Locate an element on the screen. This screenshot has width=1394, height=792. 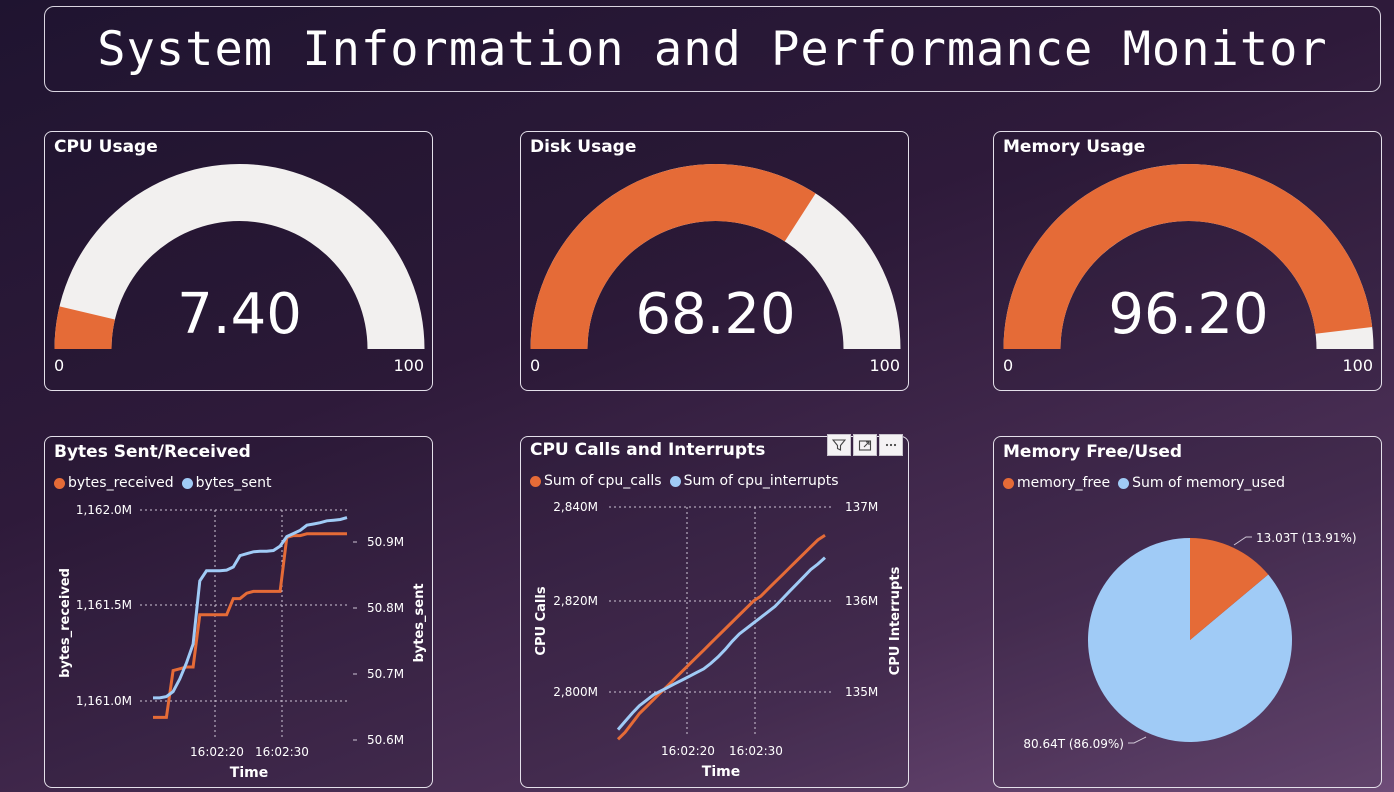
series-line-bytes-received is located at coordinates (250, 625).